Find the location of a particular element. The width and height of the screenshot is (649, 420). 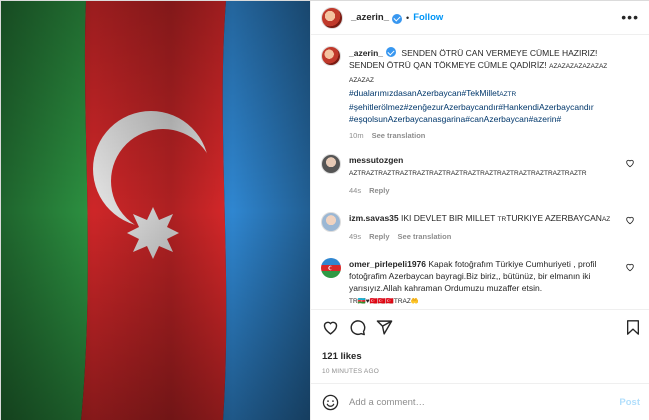

caption-hashtags-1-small: AZTR is located at coordinates (508, 94).